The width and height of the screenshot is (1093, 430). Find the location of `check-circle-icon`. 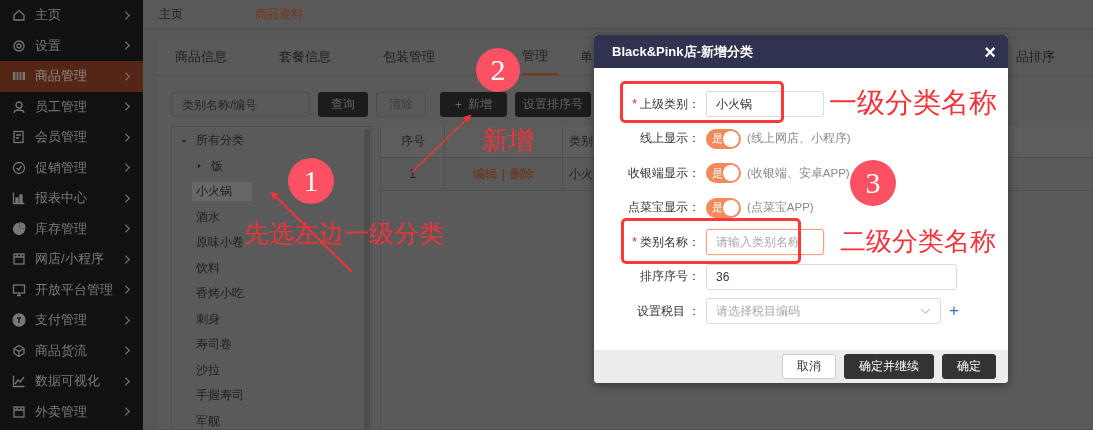

check-circle-icon is located at coordinates (19, 167).